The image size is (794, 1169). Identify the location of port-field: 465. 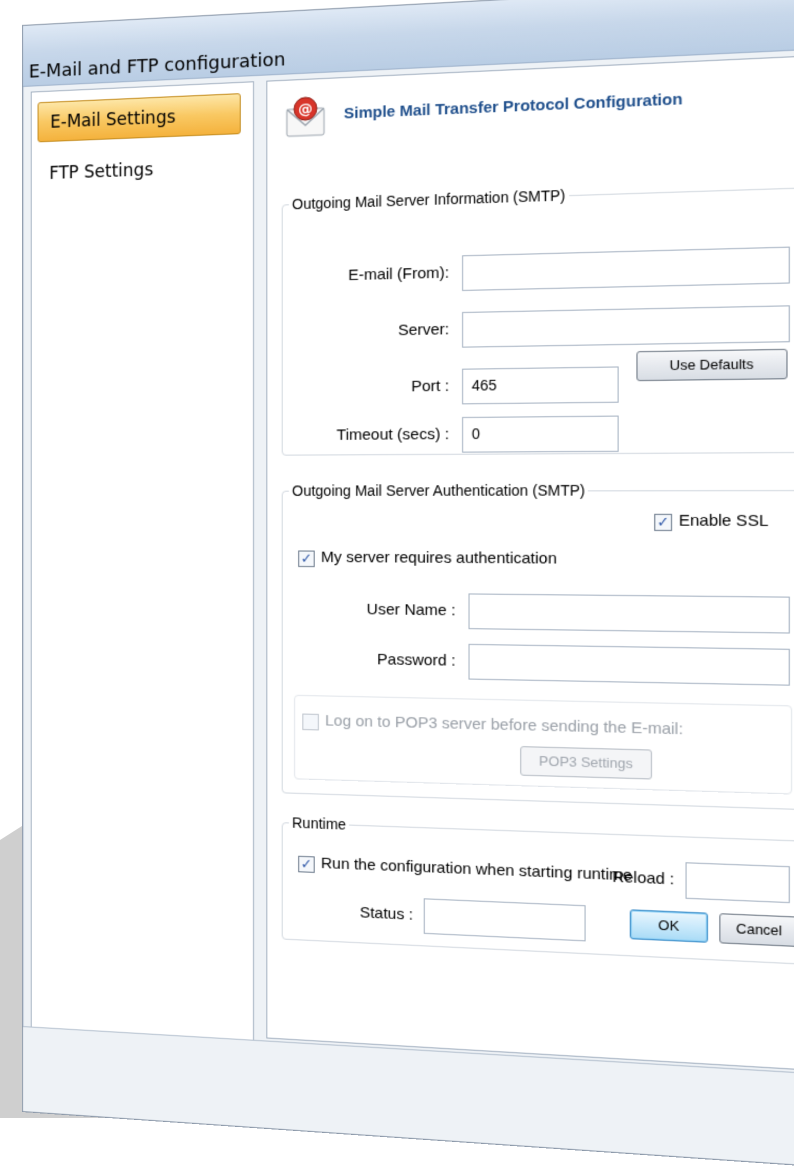
(540, 385).